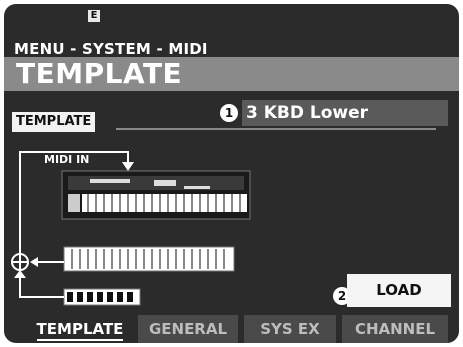  Describe the element at coordinates (399, 290) in the screenshot. I see `load-button: LOAD` at that location.